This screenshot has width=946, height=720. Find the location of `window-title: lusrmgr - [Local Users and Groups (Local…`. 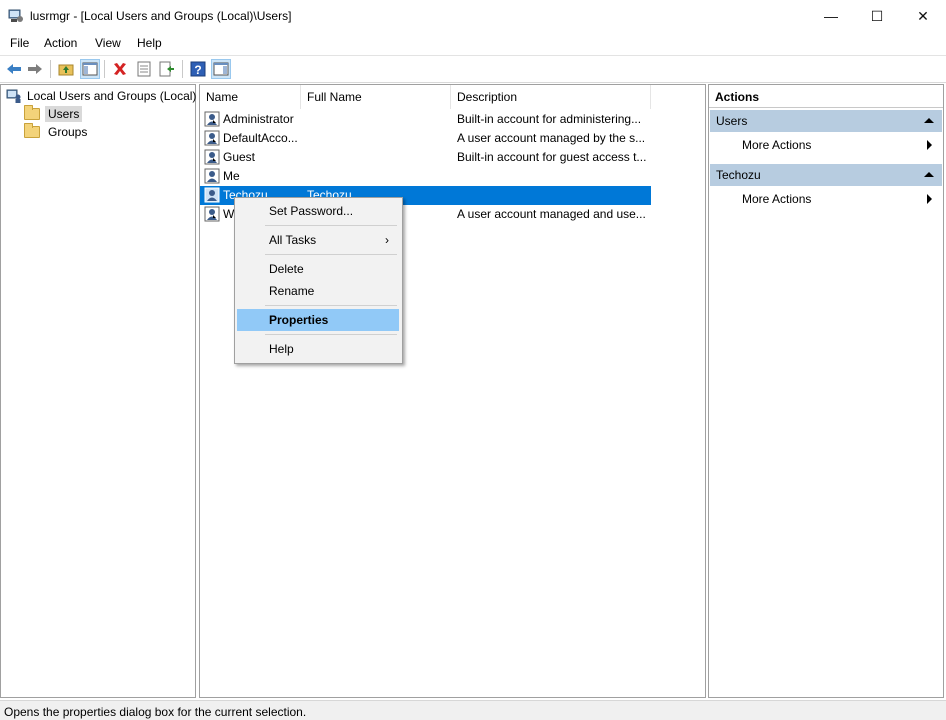

window-title: lusrmgr - [Local Users and Groups (Local… is located at coordinates (161, 16).